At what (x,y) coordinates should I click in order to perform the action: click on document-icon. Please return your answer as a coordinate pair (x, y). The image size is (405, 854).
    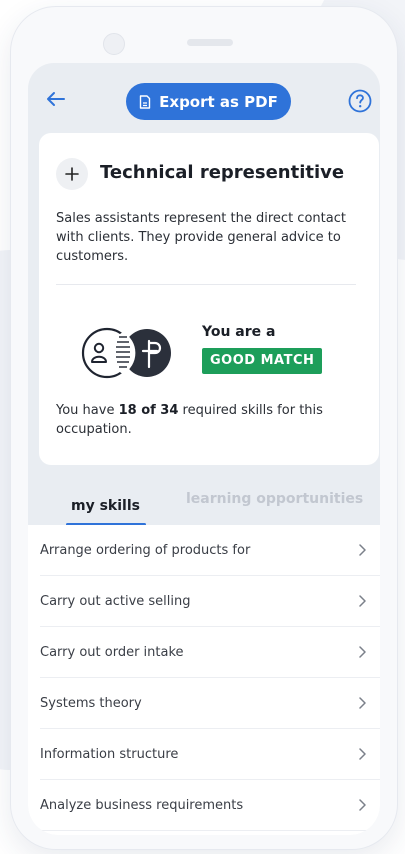
    Looking at the image, I should click on (145, 101).